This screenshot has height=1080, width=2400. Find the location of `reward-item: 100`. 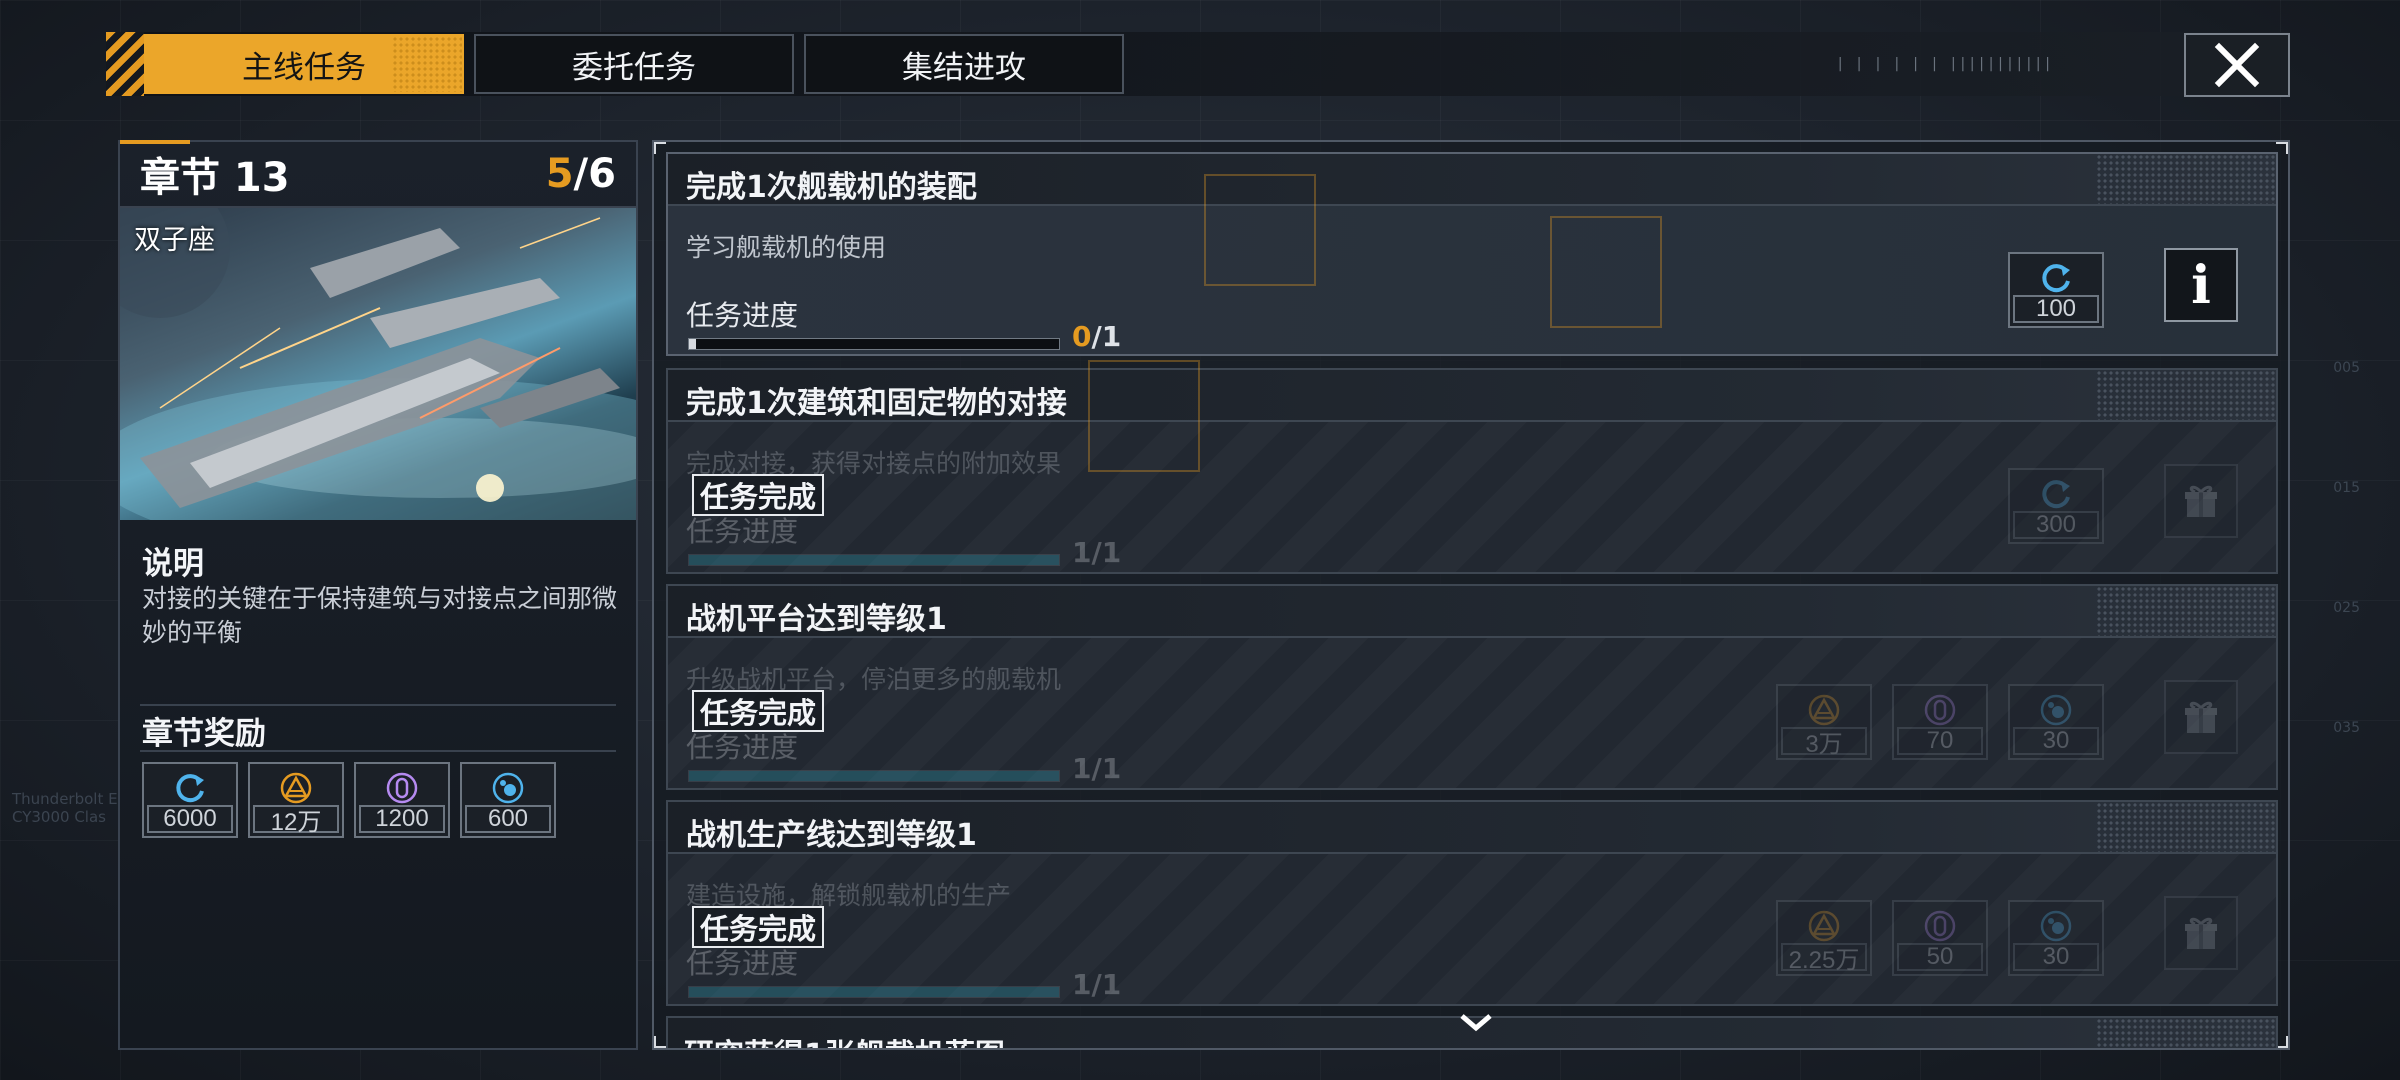

reward-item: 100 is located at coordinates (2056, 290).